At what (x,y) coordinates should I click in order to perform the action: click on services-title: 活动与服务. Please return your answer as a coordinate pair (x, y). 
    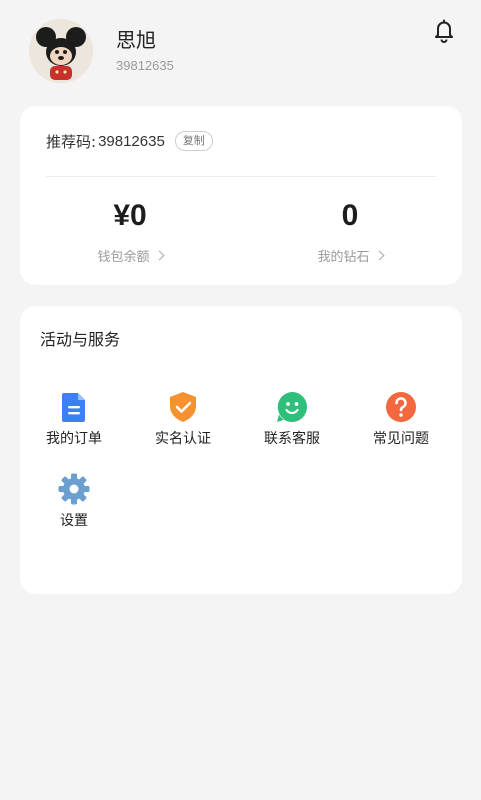
    Looking at the image, I should click on (80, 339).